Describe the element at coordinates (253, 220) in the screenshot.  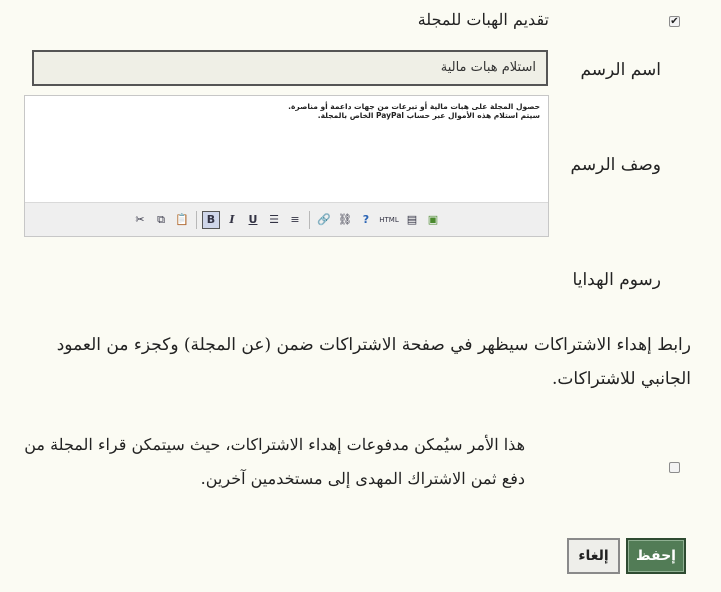
I see `underline-icon: U` at that location.